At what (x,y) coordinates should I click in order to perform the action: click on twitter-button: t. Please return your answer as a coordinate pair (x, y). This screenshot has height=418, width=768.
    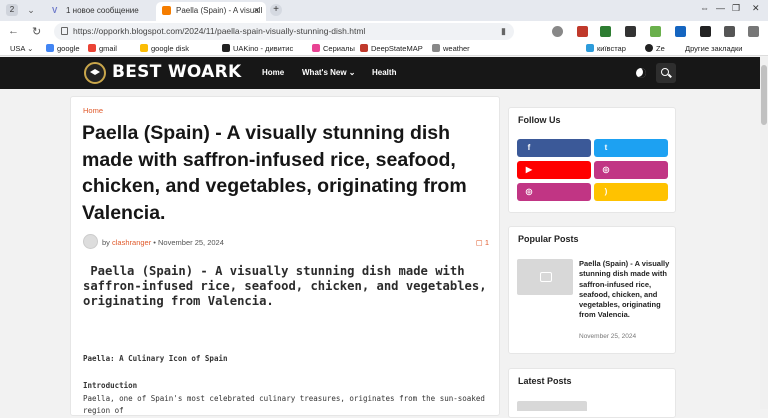
    Looking at the image, I should click on (631, 148).